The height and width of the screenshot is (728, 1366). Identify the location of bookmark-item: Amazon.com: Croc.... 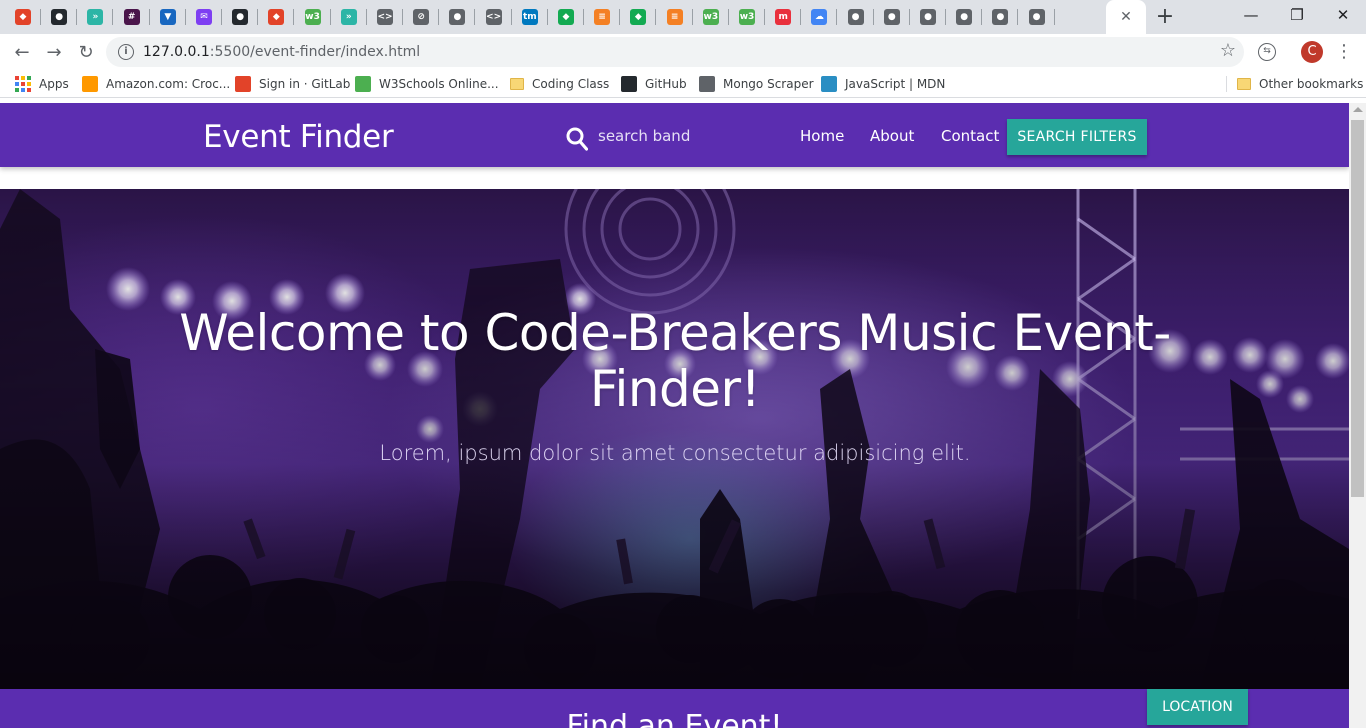
(156, 84).